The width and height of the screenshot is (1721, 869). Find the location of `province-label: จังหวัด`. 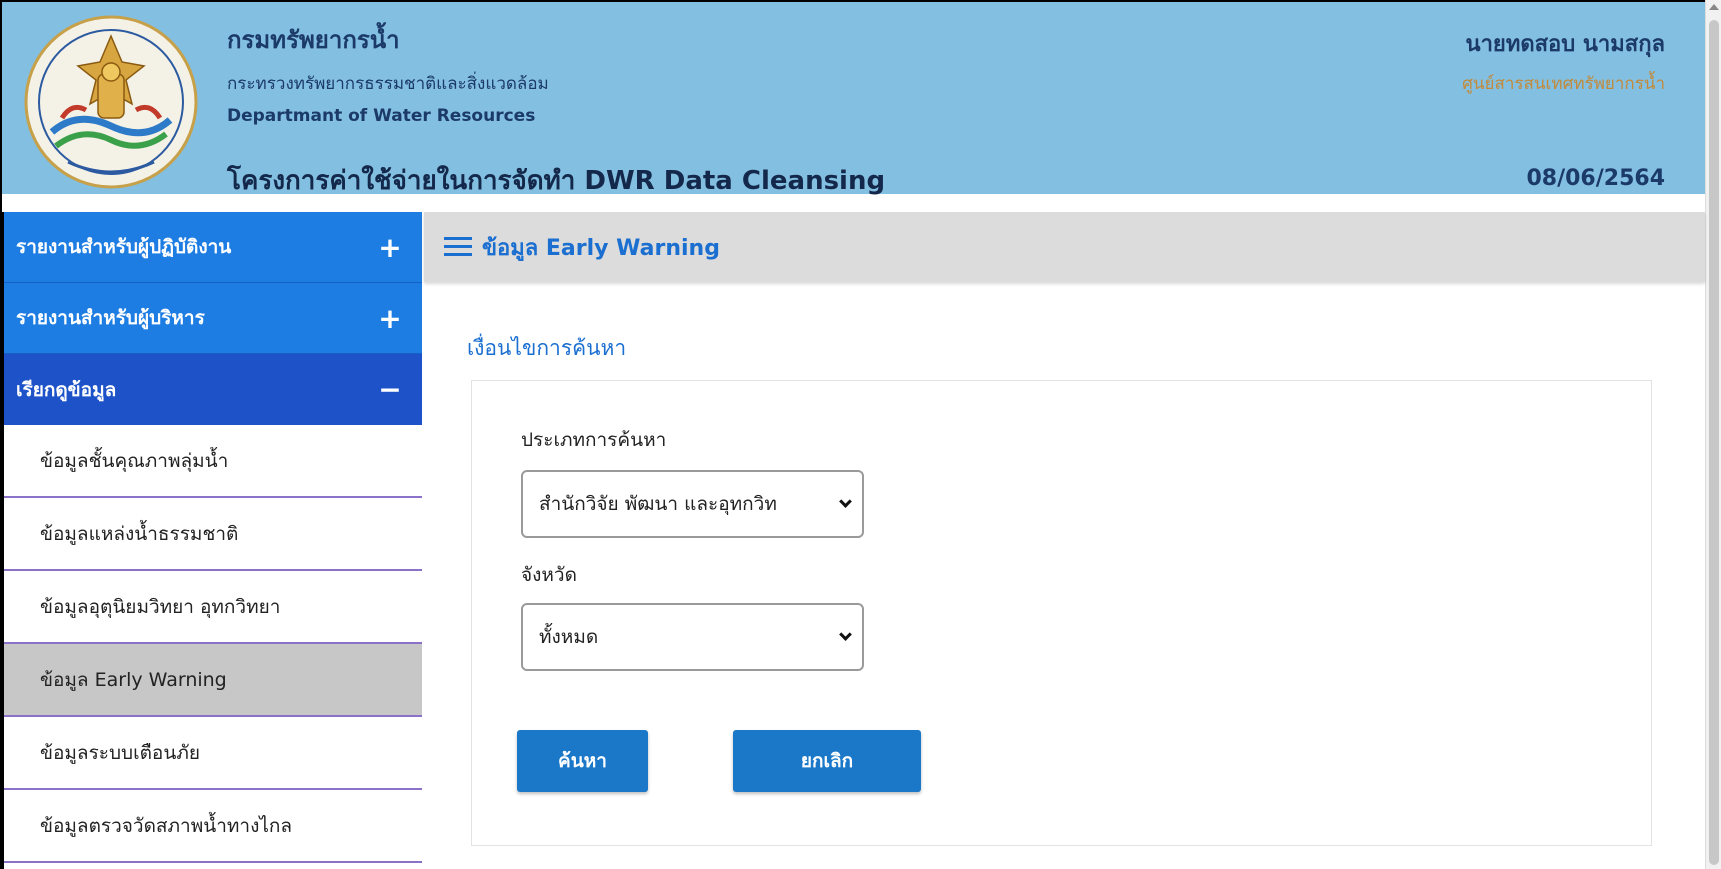

province-label: จังหวัด is located at coordinates (549, 575).